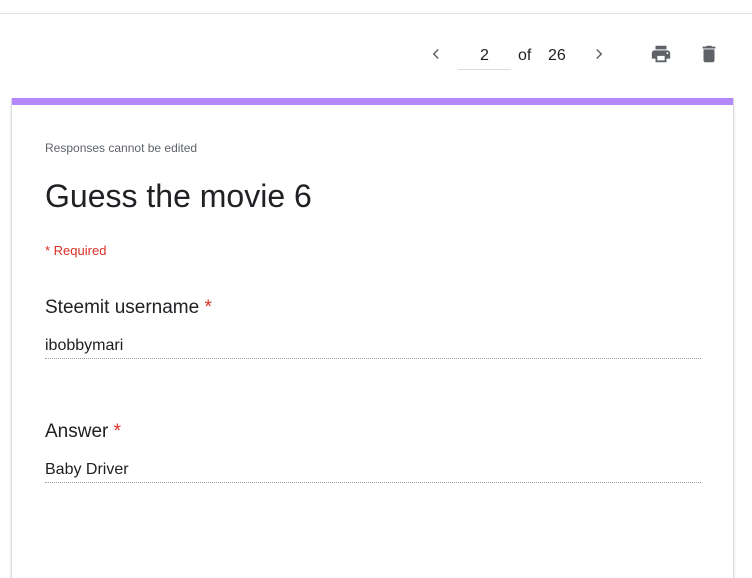 This screenshot has height=578, width=752. Describe the element at coordinates (76, 250) in the screenshot. I see `required-note: * Required` at that location.